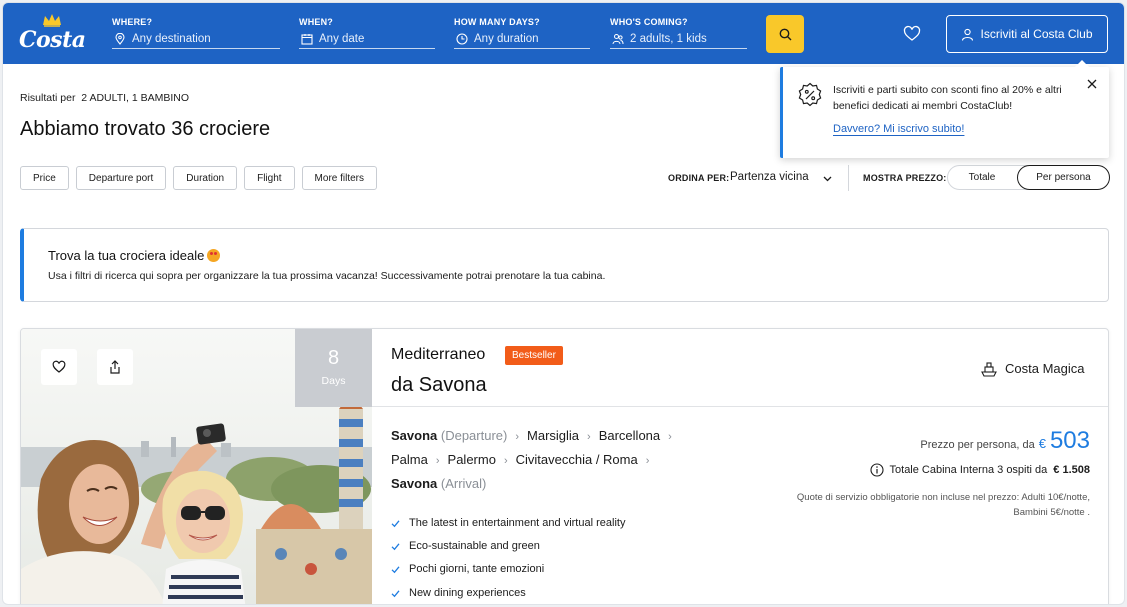  I want to click on share-button, so click(115, 367).